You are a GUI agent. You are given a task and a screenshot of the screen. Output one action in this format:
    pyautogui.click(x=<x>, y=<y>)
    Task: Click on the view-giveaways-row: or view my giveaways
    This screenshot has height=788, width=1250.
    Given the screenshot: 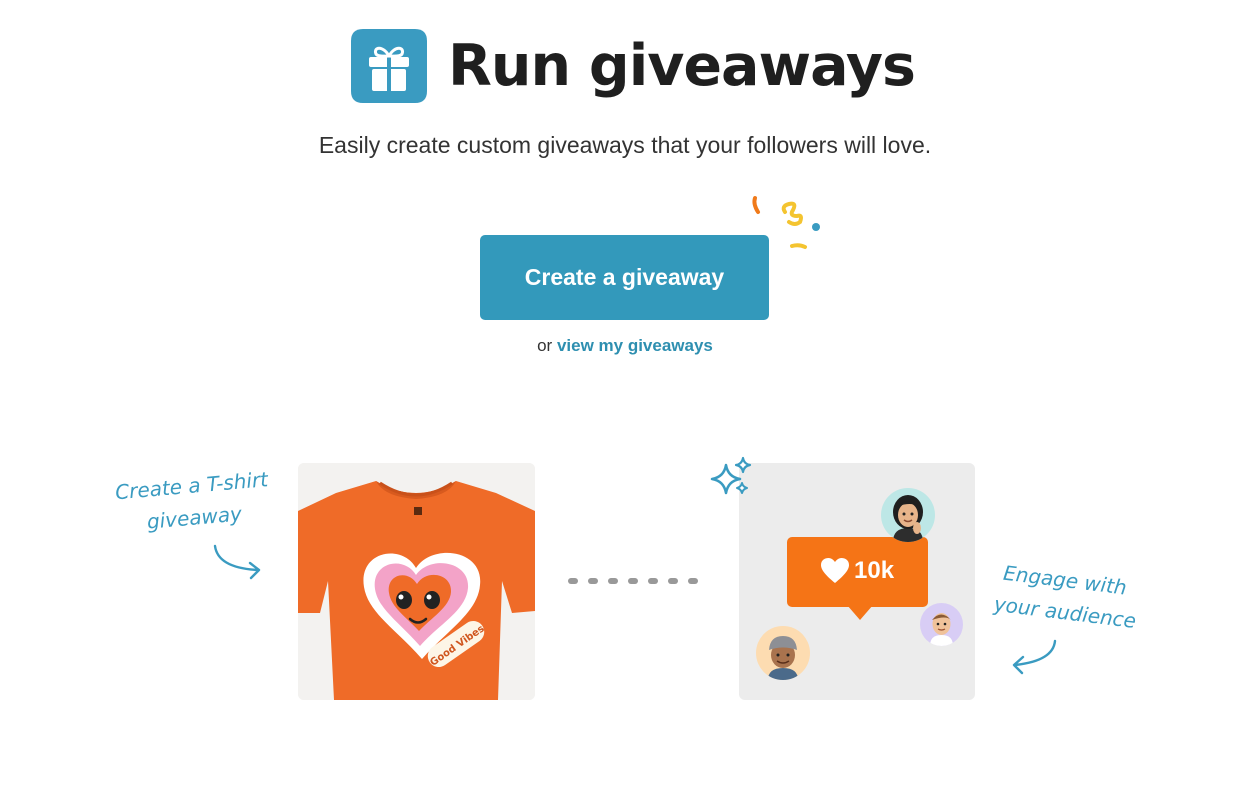 What is the action you would take?
    pyautogui.click(x=625, y=346)
    